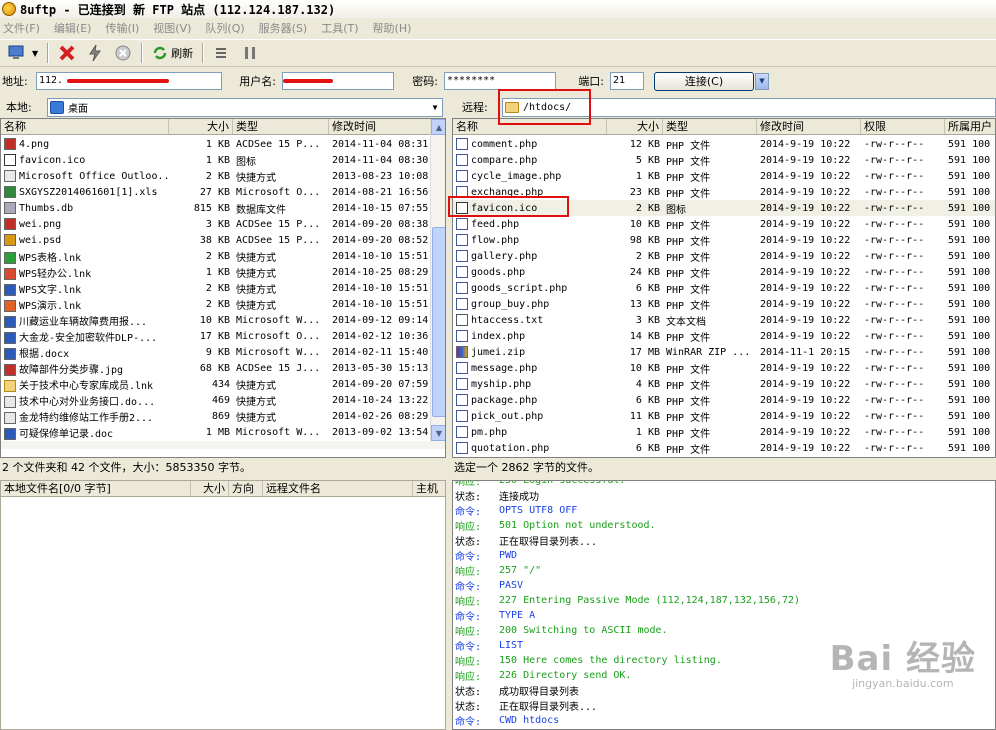 The image size is (996, 730). I want to click on remote-path-label: 远程:, so click(475, 107).